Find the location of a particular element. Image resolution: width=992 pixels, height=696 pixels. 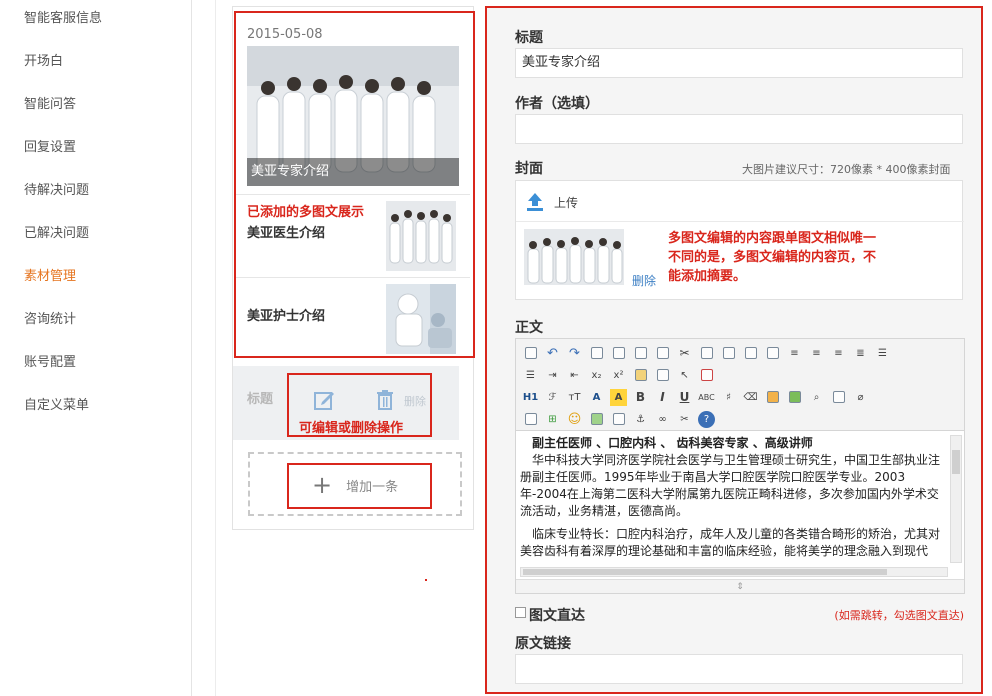

sidebar-item-custom-menu: 自定义菜单 is located at coordinates (56, 403).